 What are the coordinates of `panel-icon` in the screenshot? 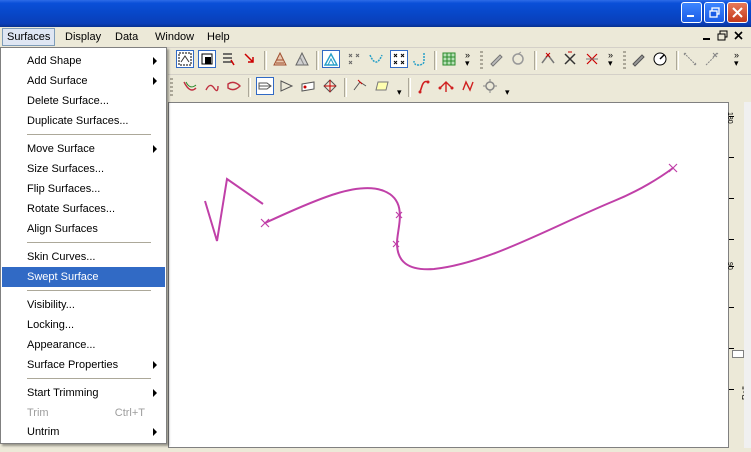 It's located at (309, 87).